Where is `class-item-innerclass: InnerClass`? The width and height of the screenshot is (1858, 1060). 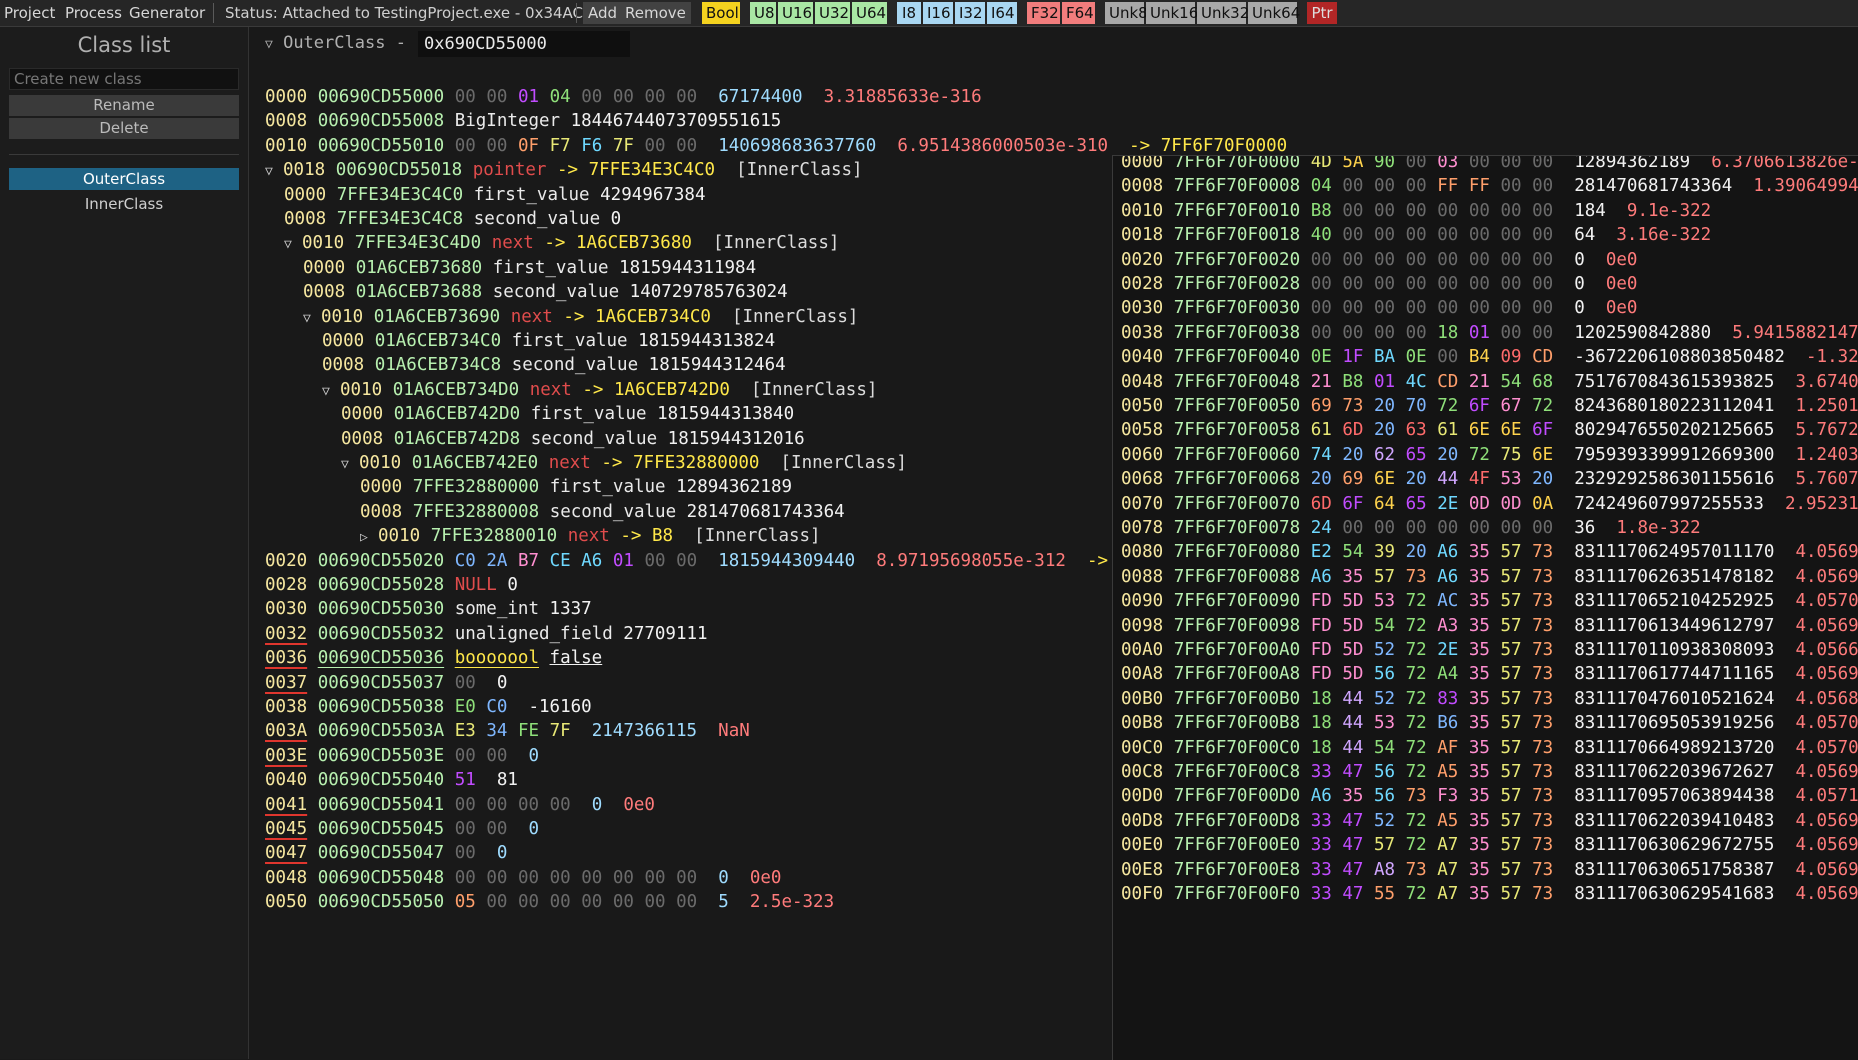 class-item-innerclass: InnerClass is located at coordinates (124, 204).